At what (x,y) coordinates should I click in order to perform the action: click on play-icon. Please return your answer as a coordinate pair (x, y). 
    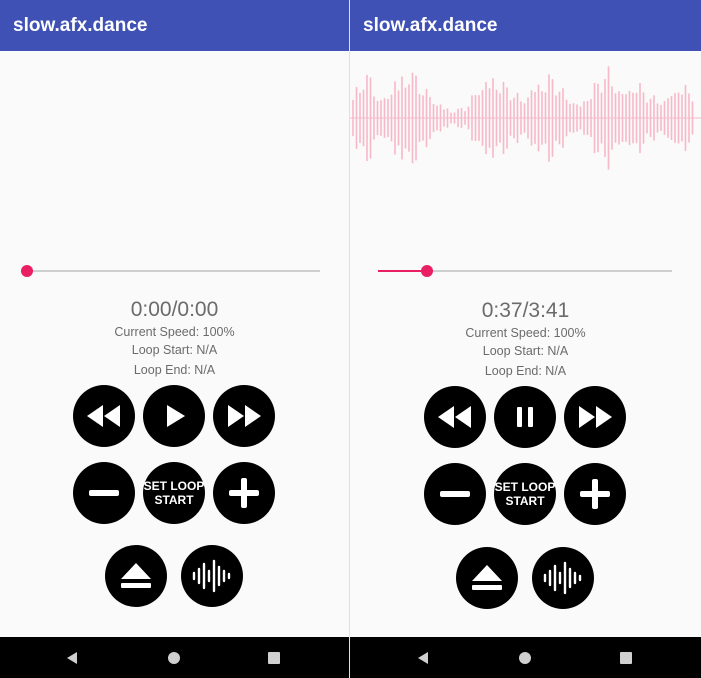
    Looking at the image, I should click on (176, 416).